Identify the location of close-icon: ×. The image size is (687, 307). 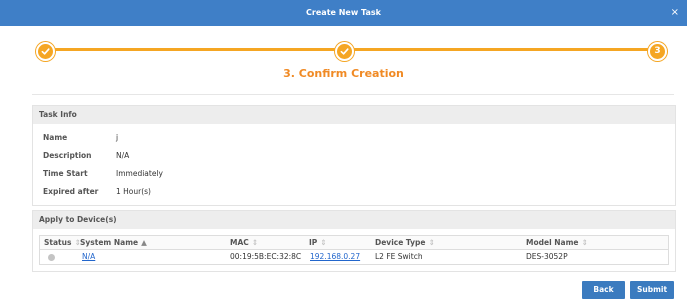
(675, 13).